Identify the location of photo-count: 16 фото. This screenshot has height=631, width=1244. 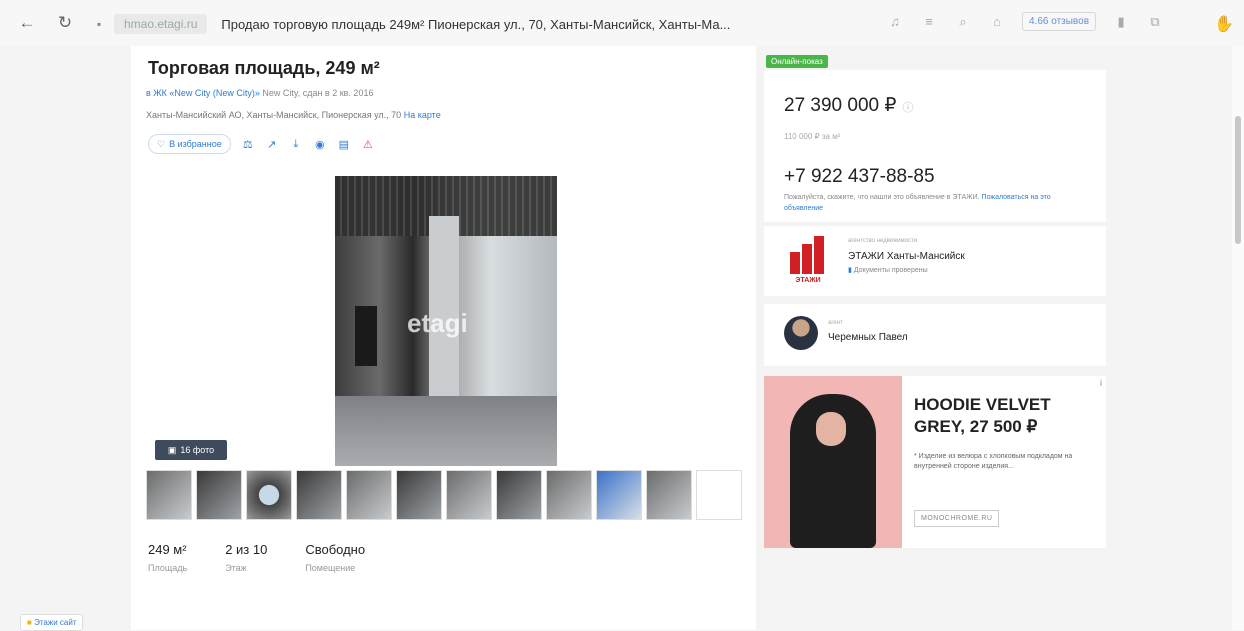
(197, 450).